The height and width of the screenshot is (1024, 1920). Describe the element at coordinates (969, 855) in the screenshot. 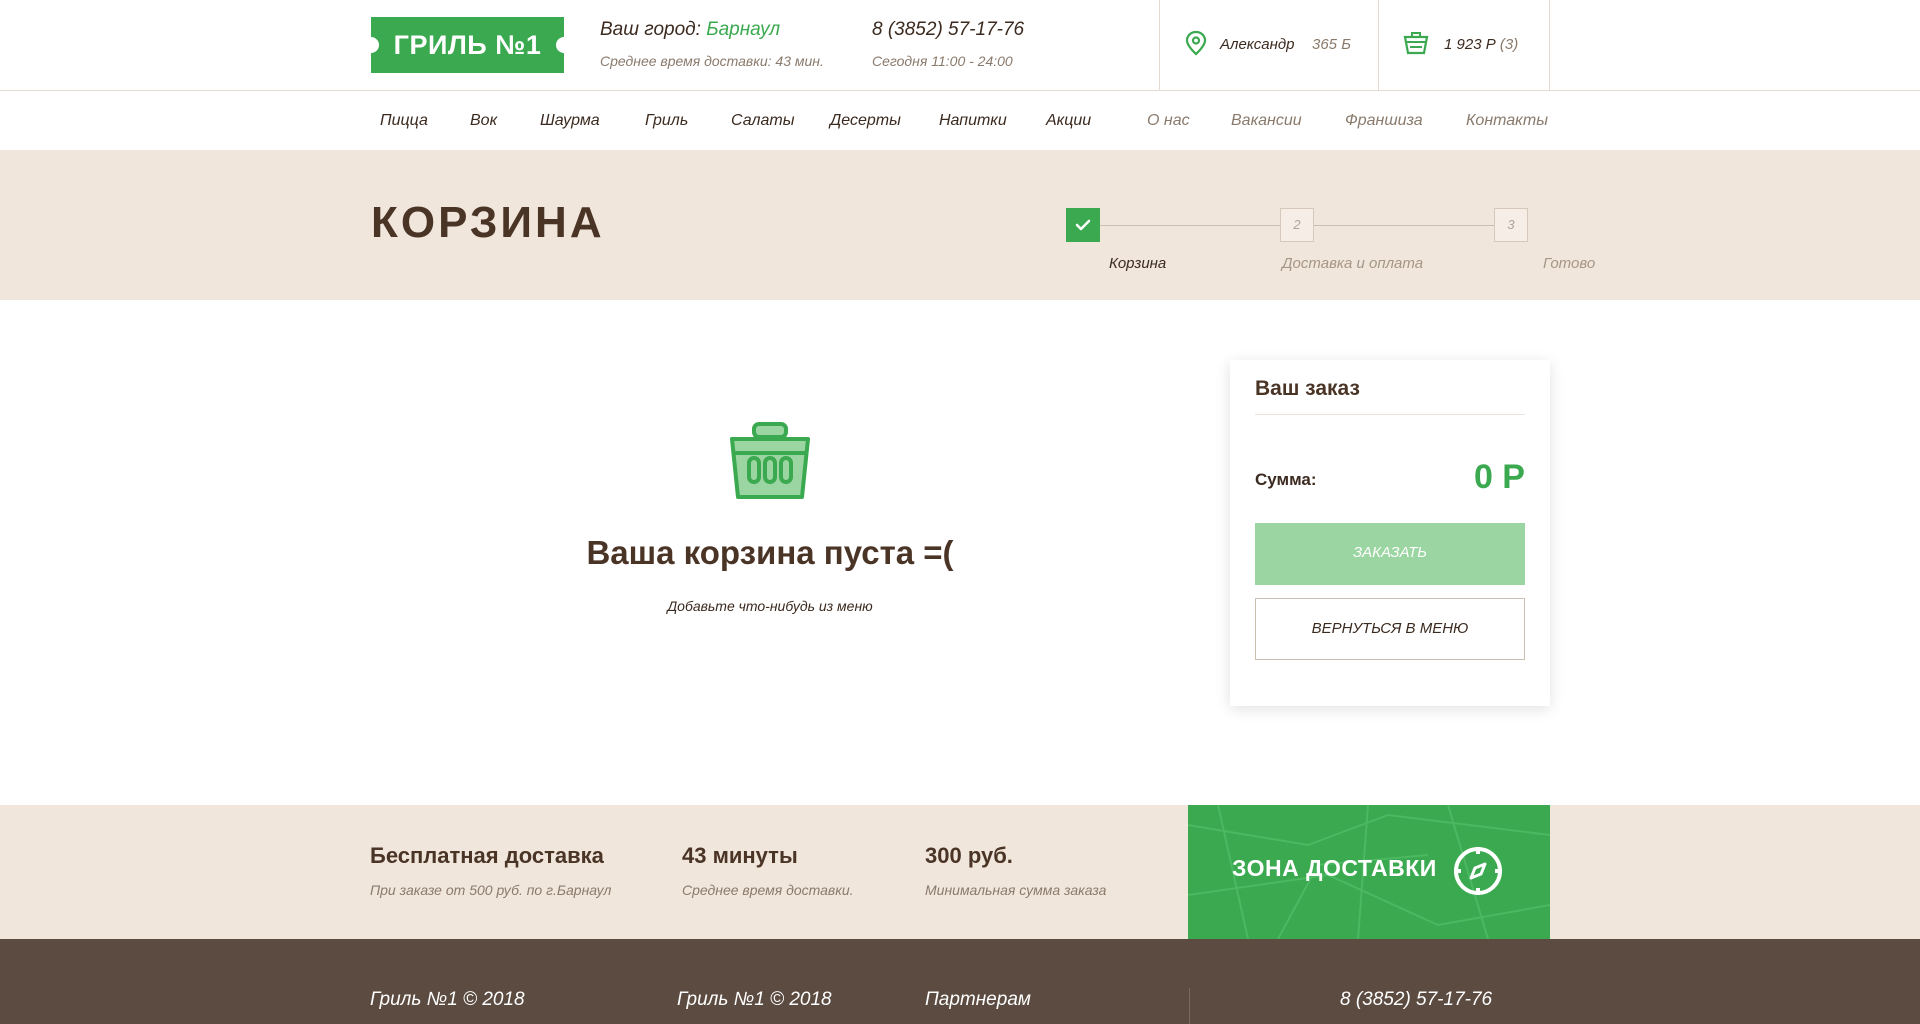

I see `feature-title: 300 руб.` at that location.